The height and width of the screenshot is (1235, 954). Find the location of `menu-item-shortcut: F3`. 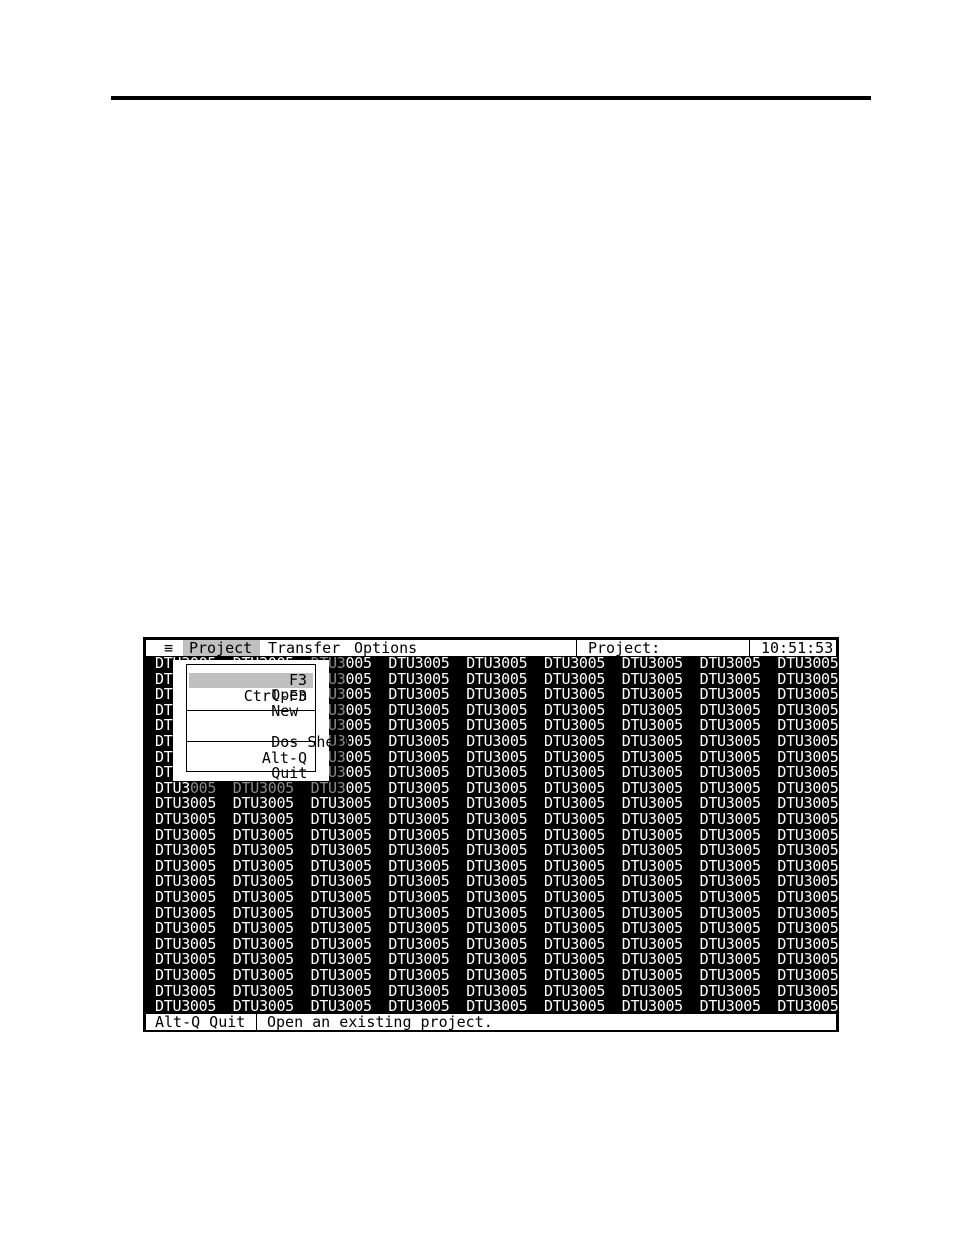

menu-item-shortcut: F3 is located at coordinates (297, 680).